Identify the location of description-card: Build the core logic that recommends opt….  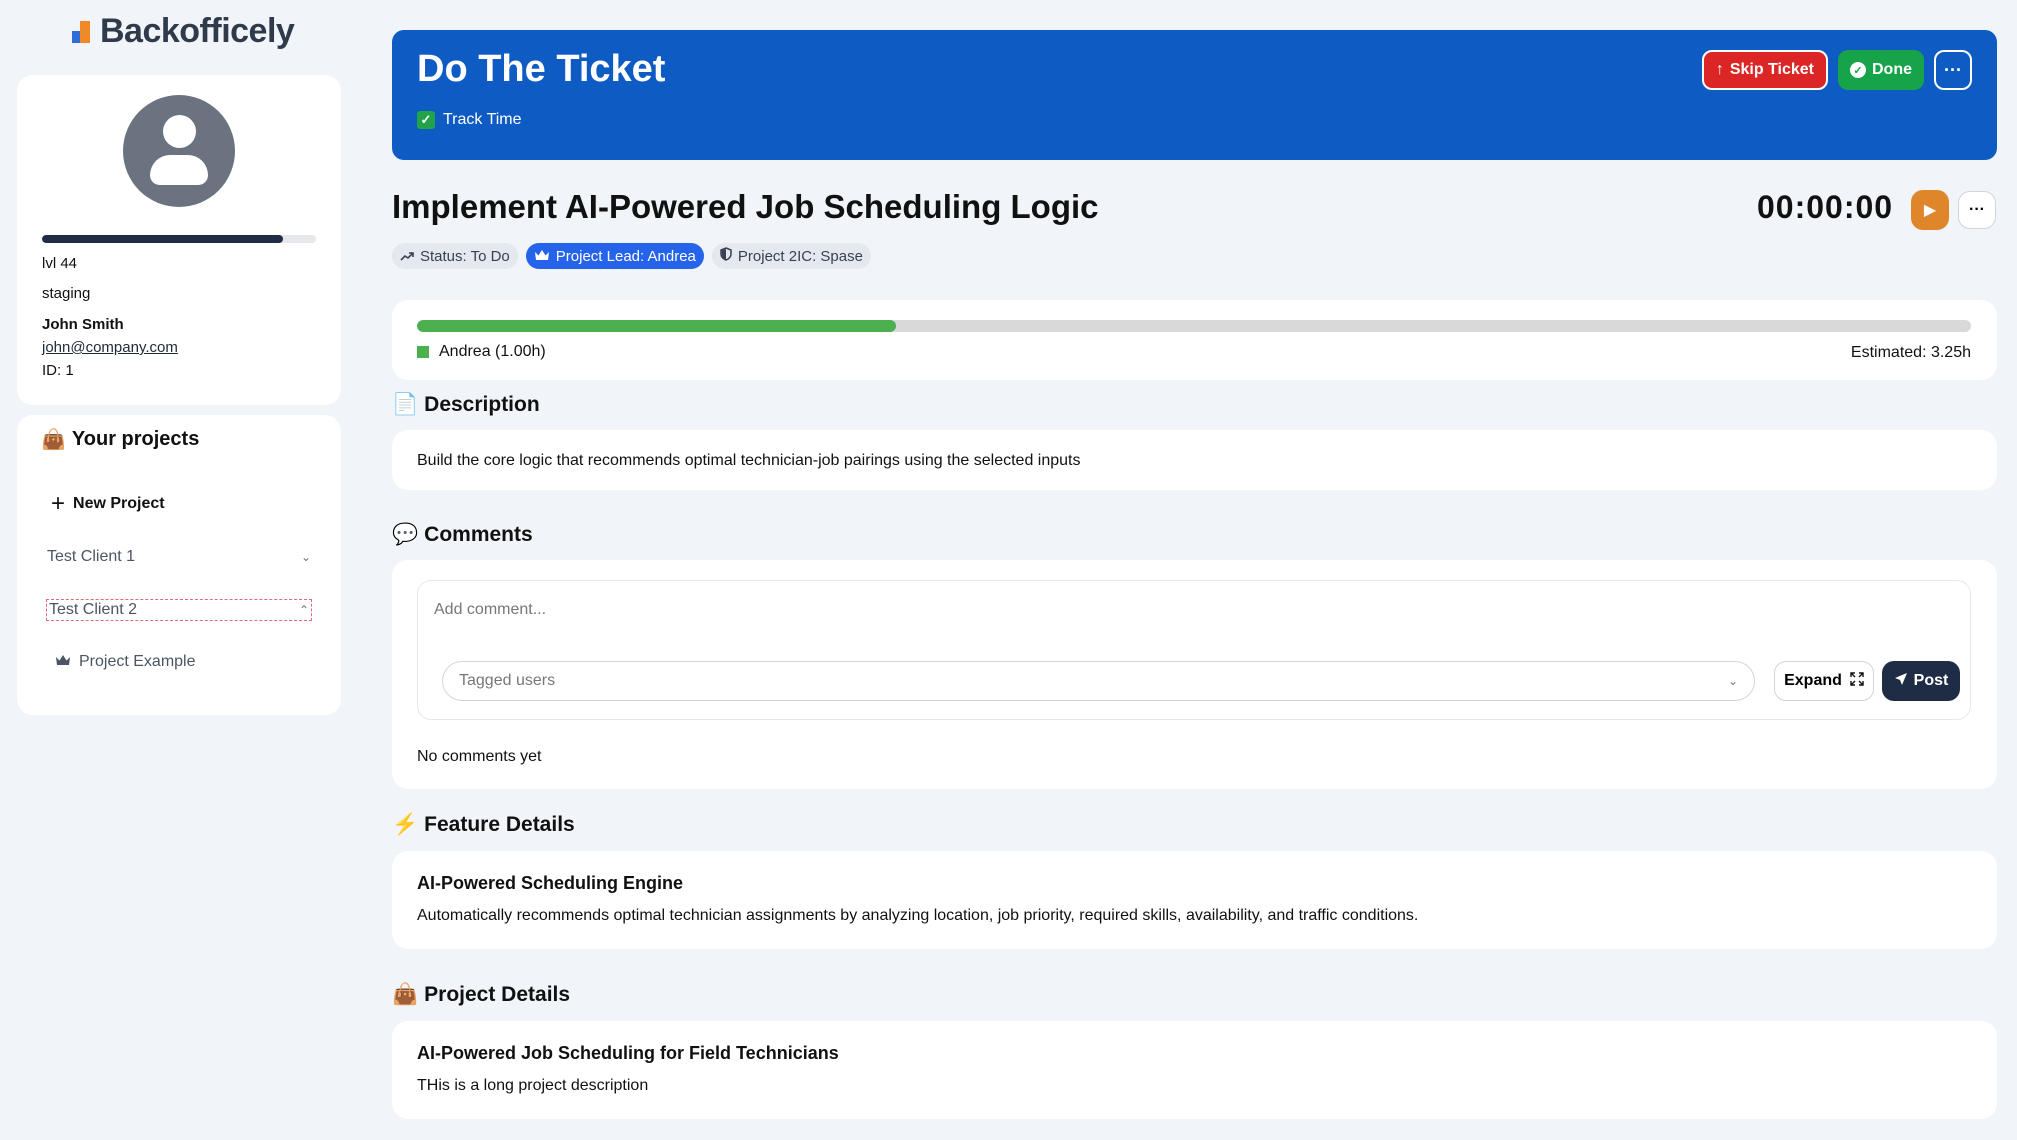
(1194, 460).